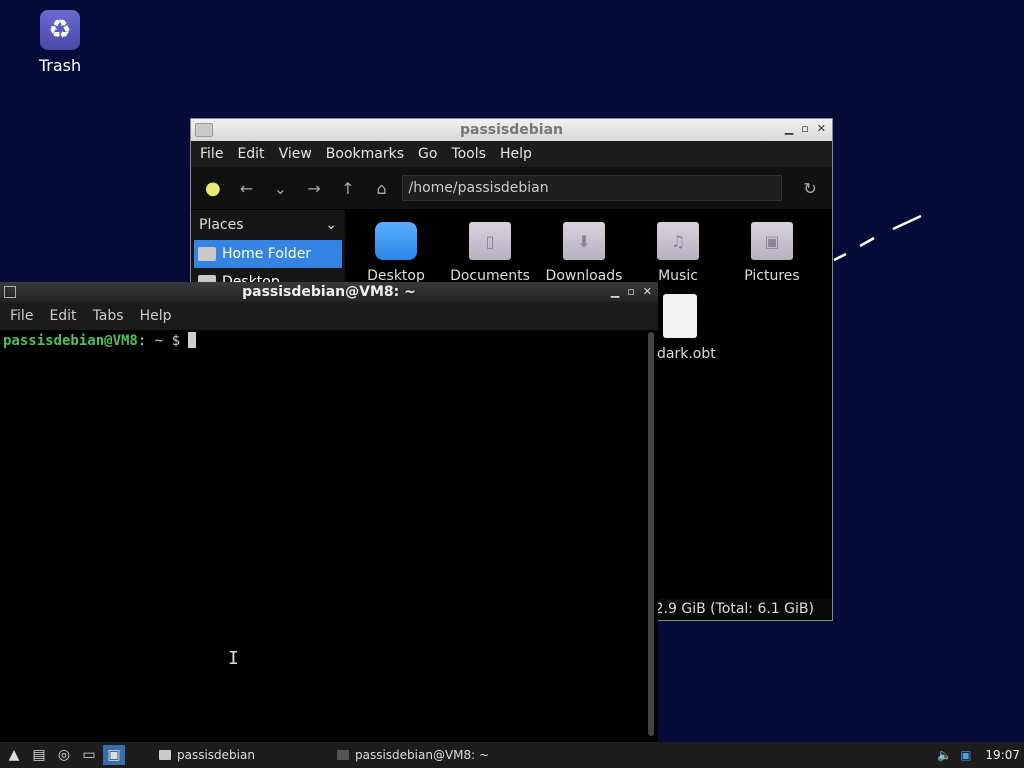 This screenshot has height=768, width=1024. I want to click on terminal-icon, so click(342, 755).